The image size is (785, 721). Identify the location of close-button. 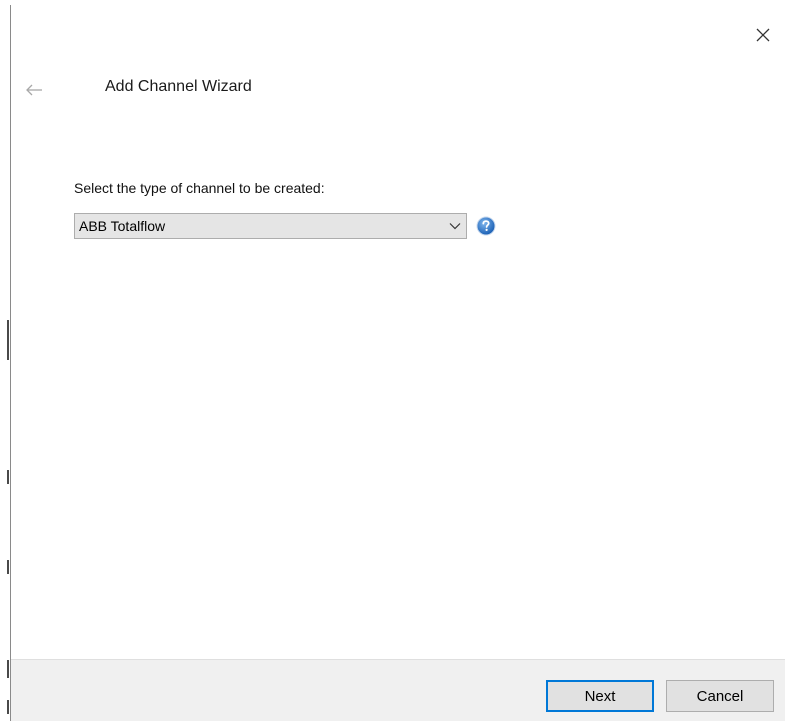
(763, 35).